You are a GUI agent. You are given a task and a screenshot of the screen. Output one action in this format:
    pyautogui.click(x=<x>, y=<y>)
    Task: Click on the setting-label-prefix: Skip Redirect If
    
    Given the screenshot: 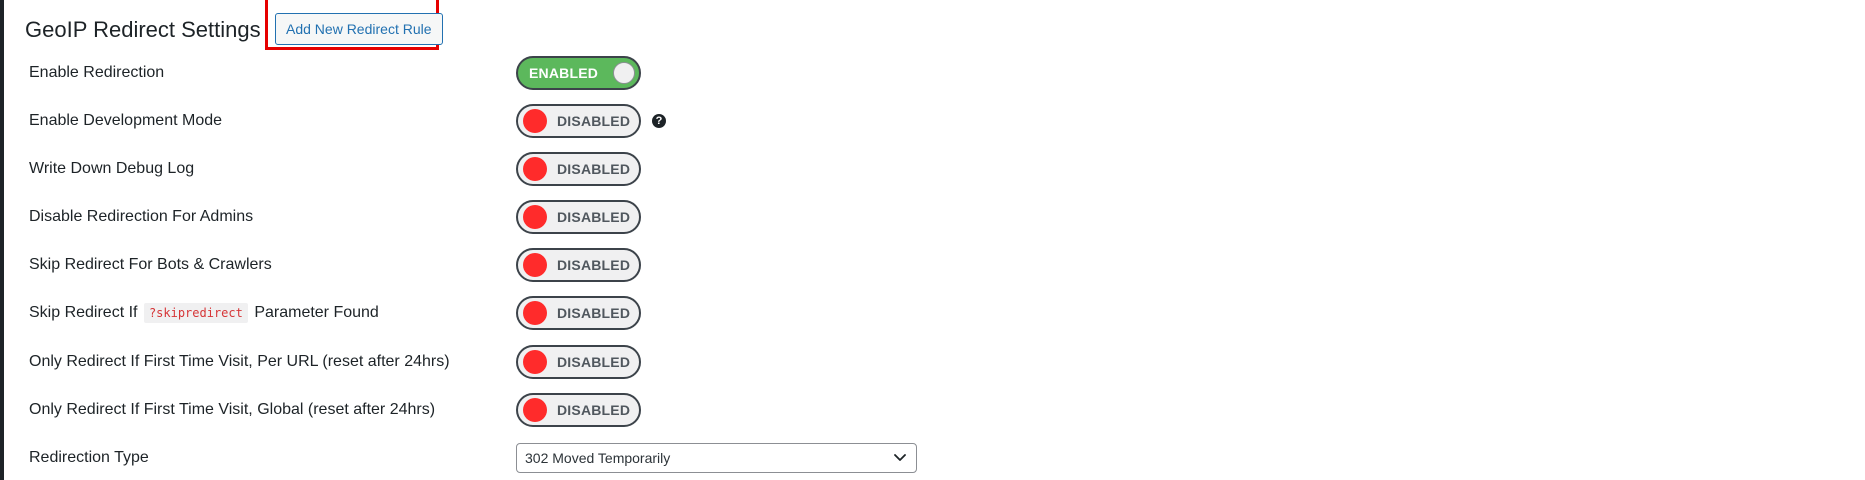 What is the action you would take?
    pyautogui.click(x=83, y=312)
    